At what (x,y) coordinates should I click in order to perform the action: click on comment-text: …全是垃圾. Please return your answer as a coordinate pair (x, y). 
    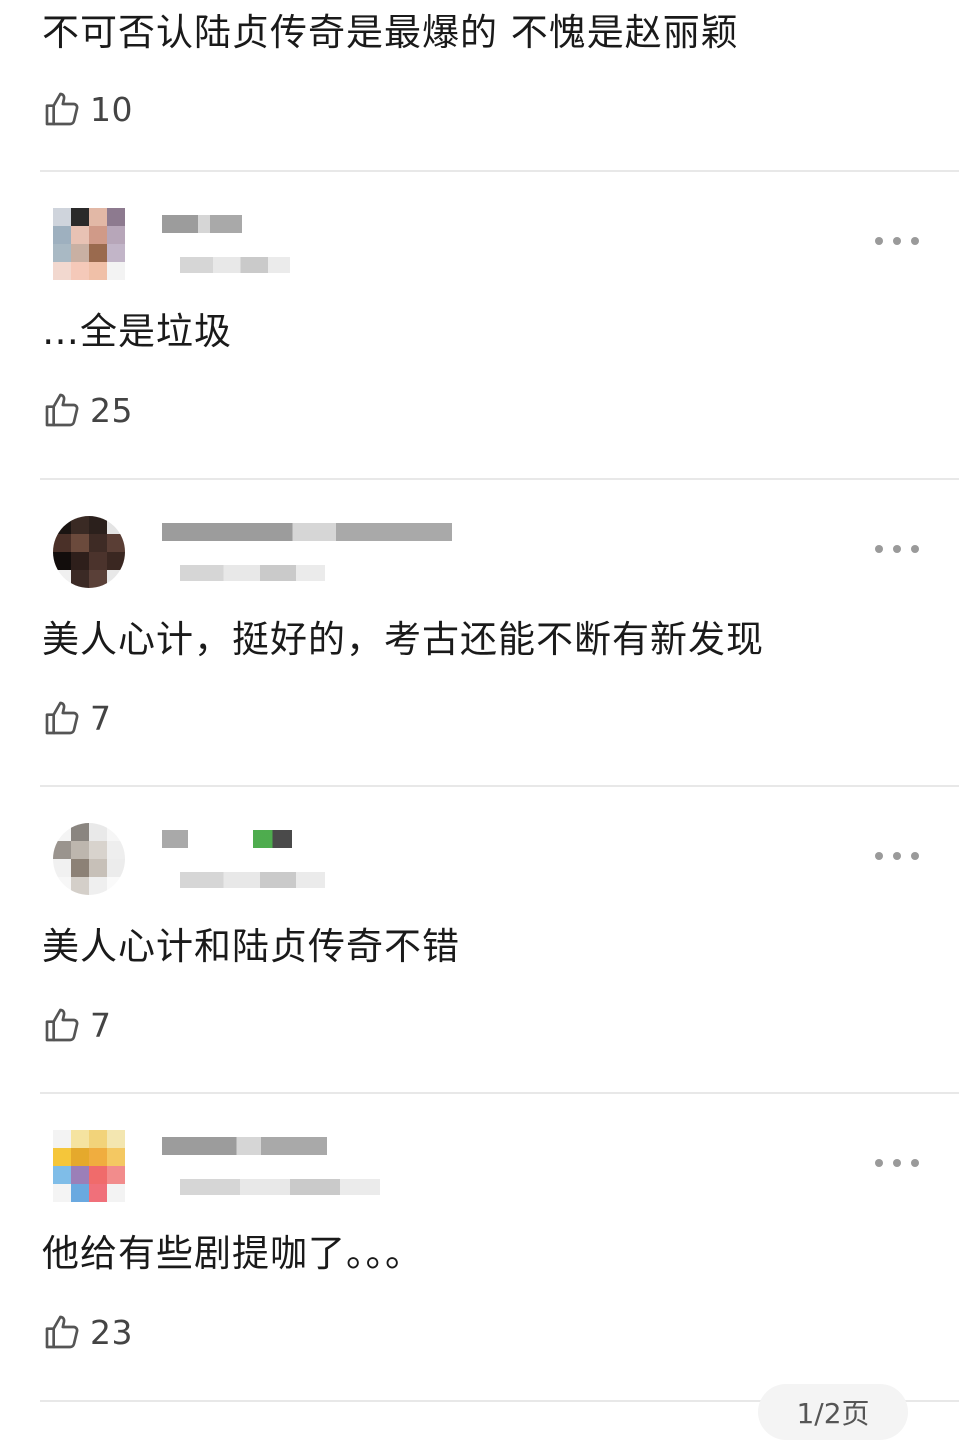
    Looking at the image, I should click on (137, 331).